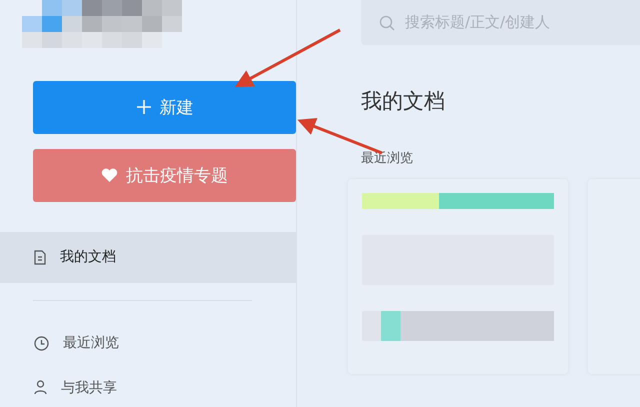  Describe the element at coordinates (144, 107) in the screenshot. I see `plus-icon` at that location.